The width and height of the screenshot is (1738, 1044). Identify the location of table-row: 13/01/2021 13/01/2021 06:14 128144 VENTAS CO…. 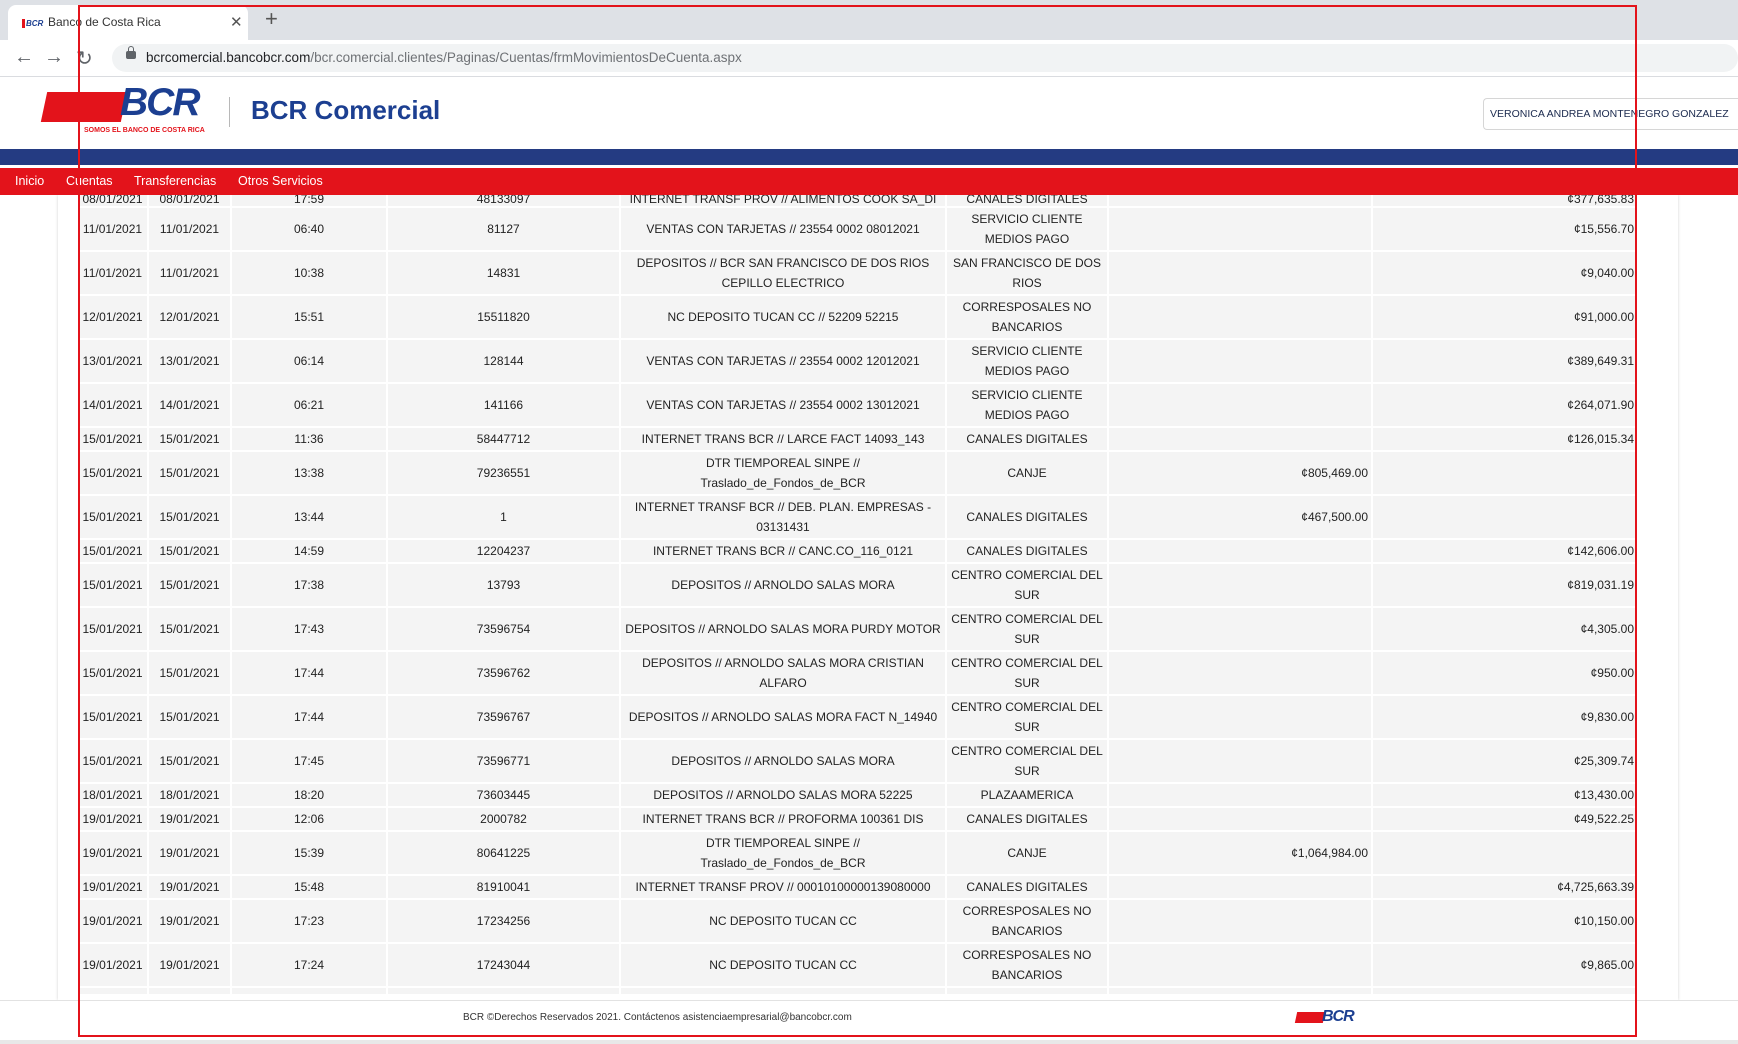
(858, 361).